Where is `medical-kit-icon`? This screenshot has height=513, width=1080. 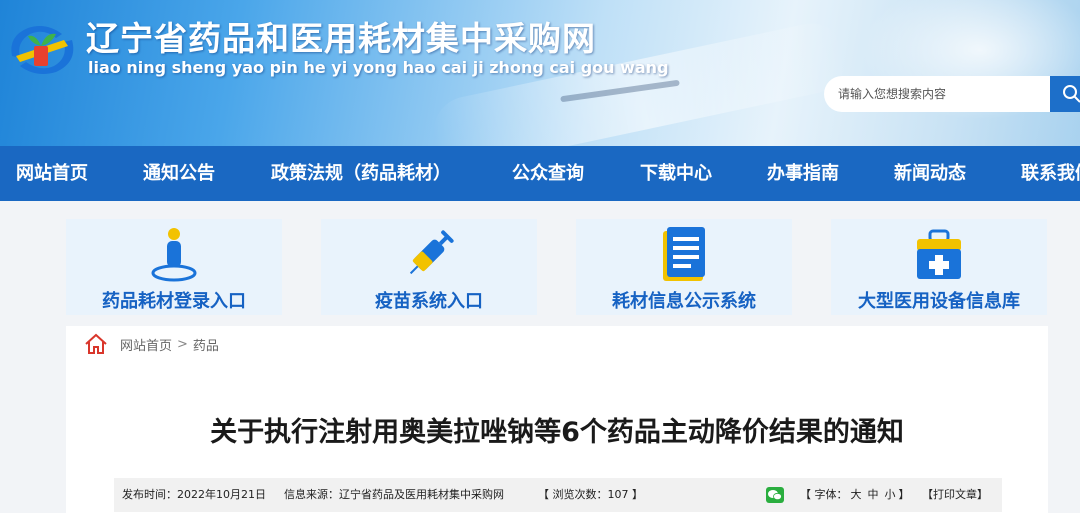
medical-kit-icon is located at coordinates (939, 254).